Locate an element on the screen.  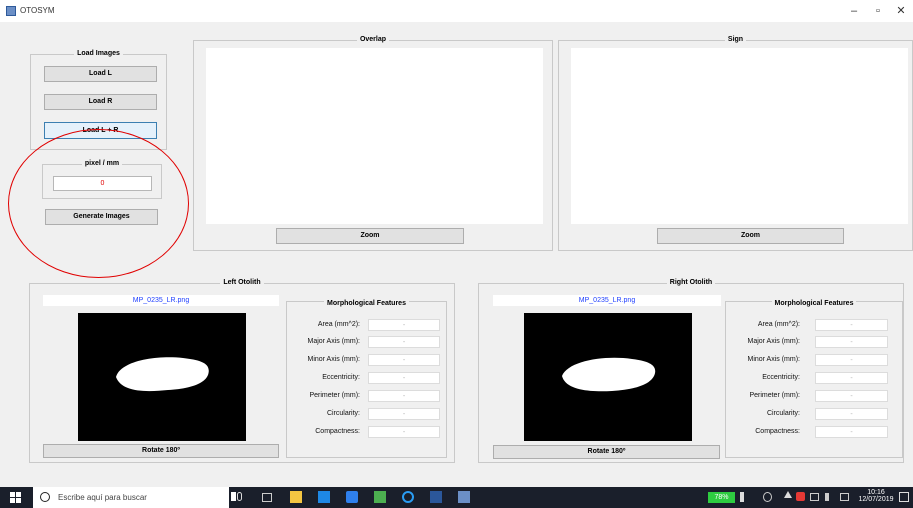
overlap-title: Overlap is located at coordinates (373, 39).